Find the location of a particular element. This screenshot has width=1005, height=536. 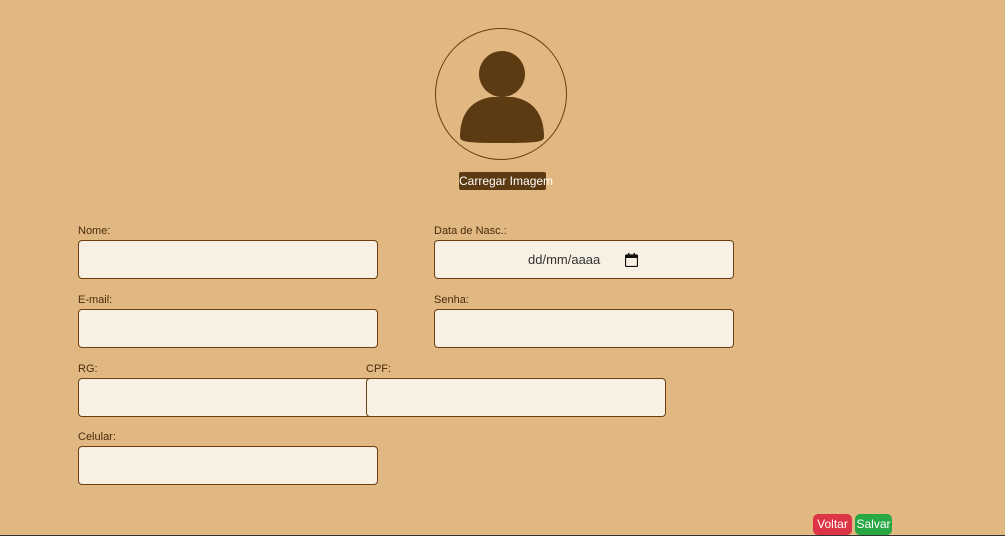

email-input is located at coordinates (228, 328).